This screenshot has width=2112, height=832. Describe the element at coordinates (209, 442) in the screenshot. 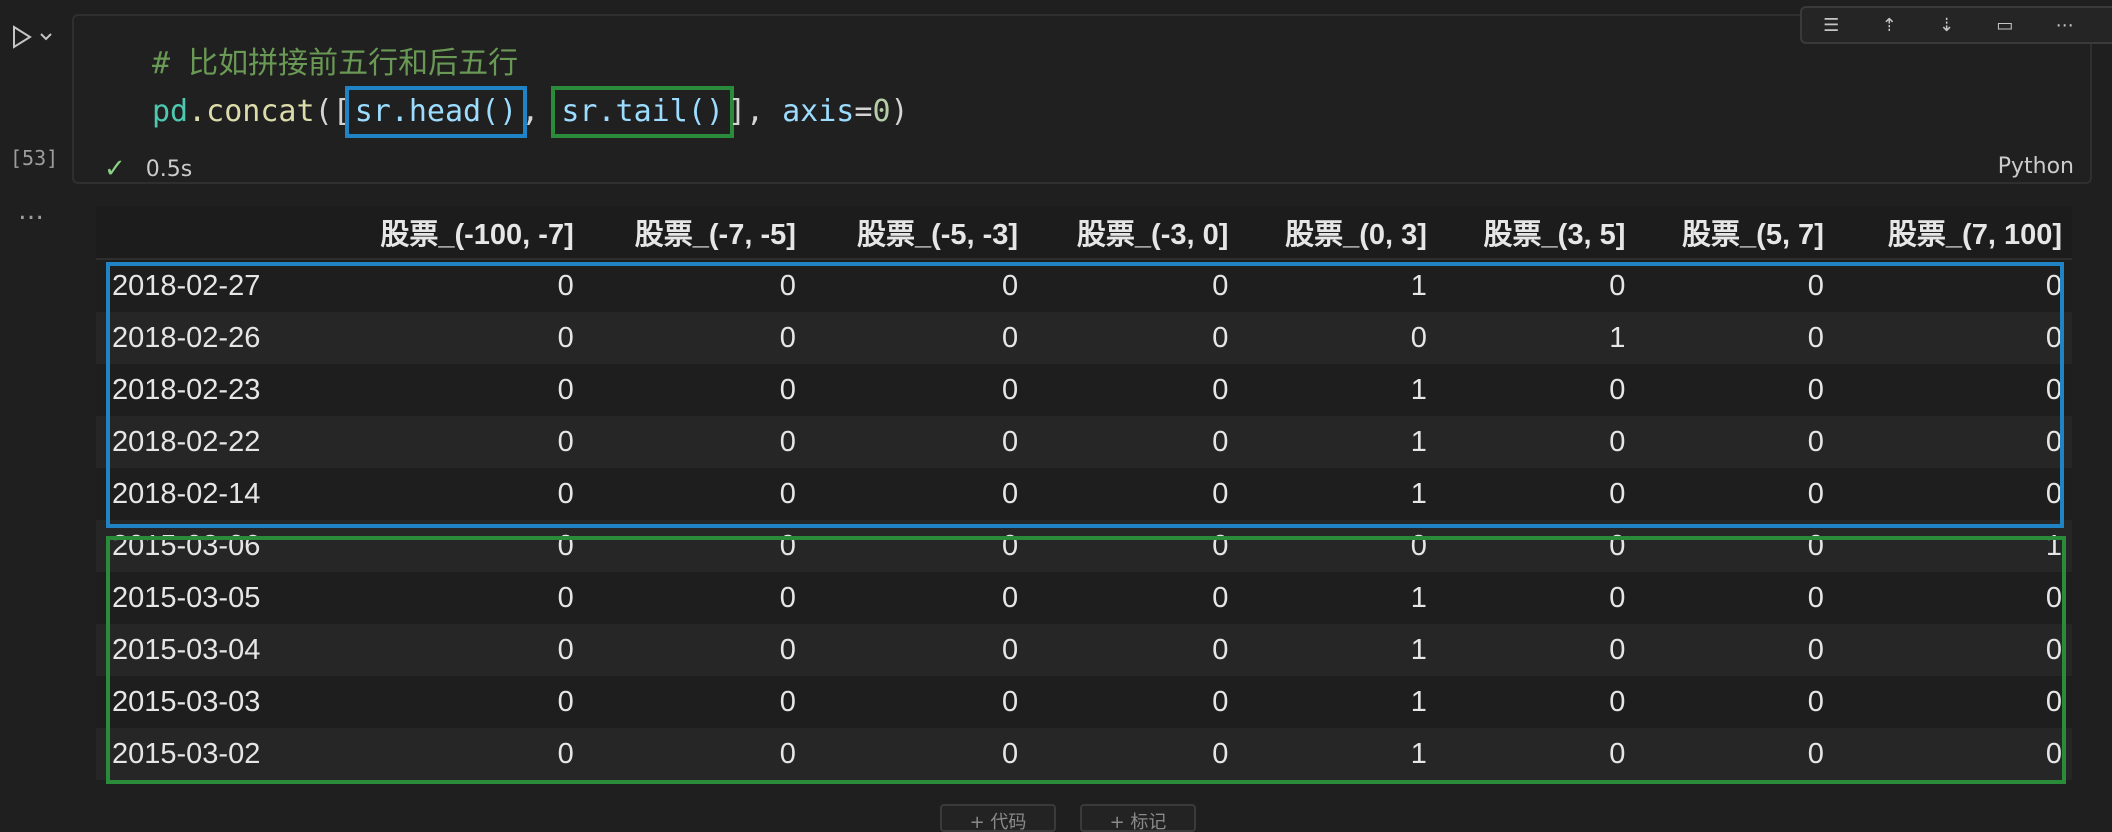

I see `row-index: 2018-02-22` at that location.